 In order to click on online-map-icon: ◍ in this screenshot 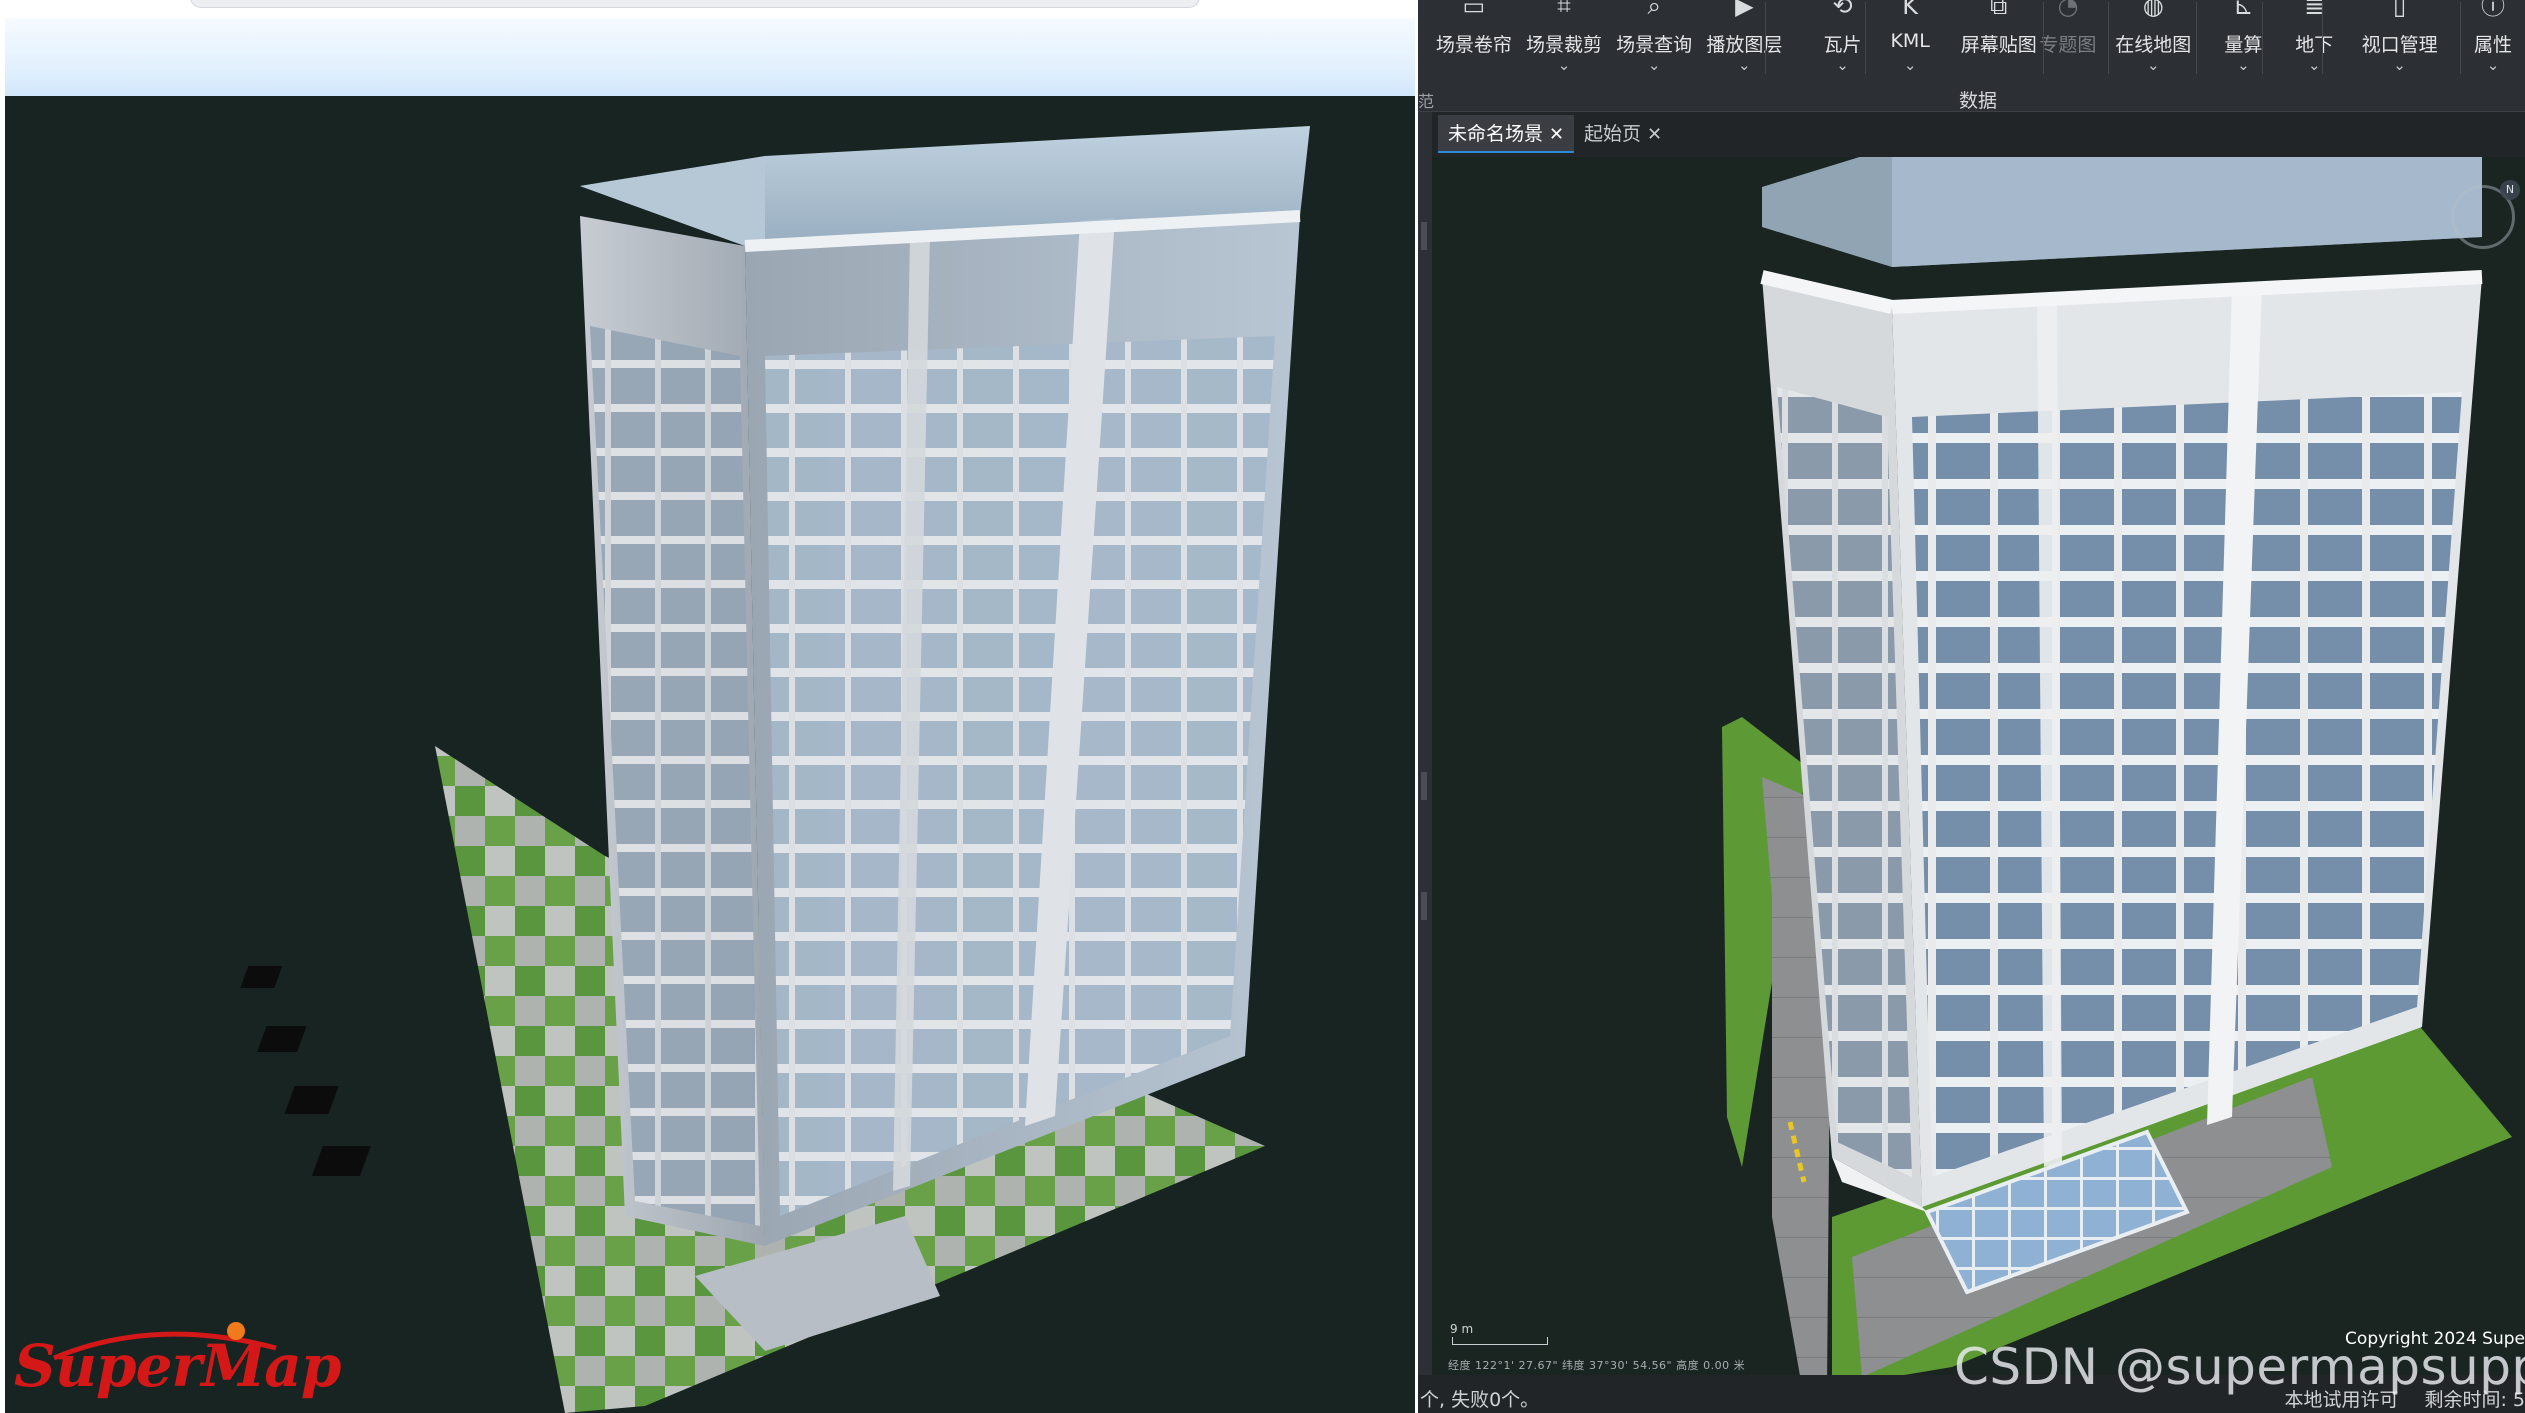, I will do `click(2153, 10)`.